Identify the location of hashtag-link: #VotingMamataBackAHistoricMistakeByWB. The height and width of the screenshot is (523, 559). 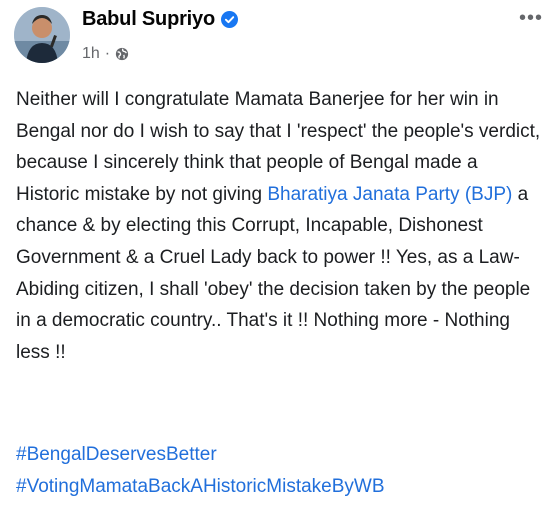
(280, 487).